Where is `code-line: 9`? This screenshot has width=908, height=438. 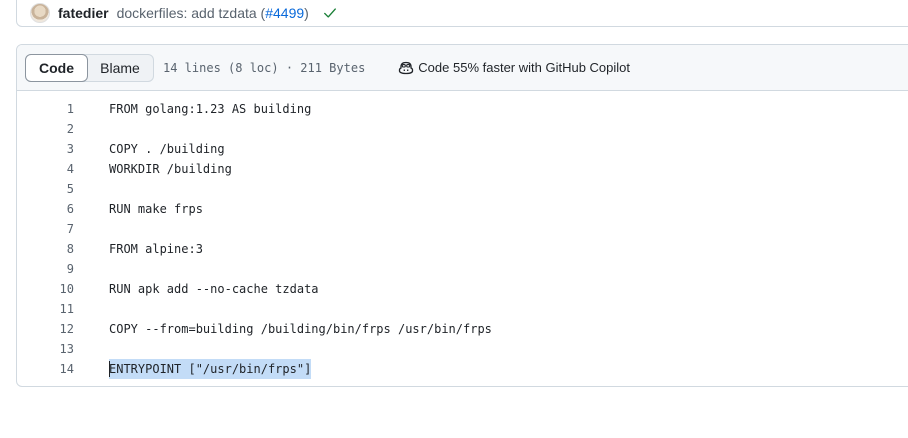
code-line: 9 is located at coordinates (462, 269).